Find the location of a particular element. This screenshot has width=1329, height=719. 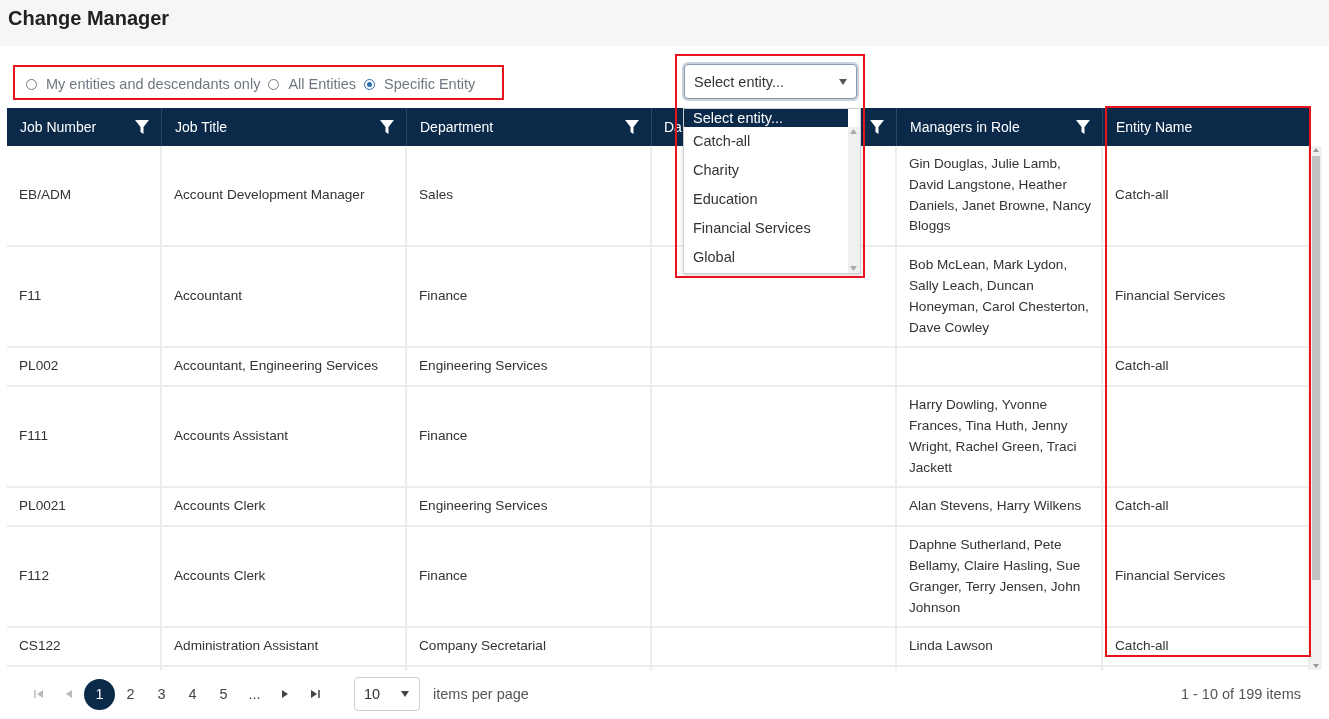

page-size-select: 10 is located at coordinates (387, 694).